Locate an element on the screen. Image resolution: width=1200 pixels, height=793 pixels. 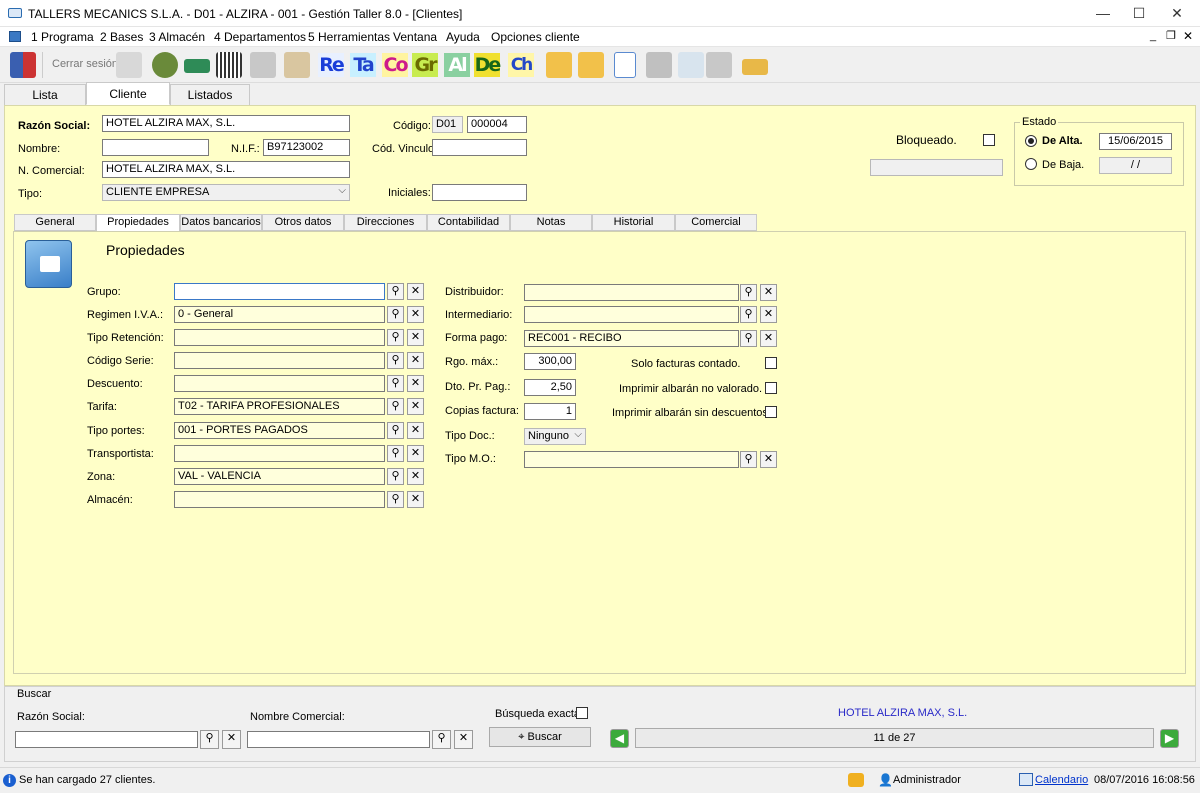
tab-cliente: Cliente is located at coordinates (128, 93).